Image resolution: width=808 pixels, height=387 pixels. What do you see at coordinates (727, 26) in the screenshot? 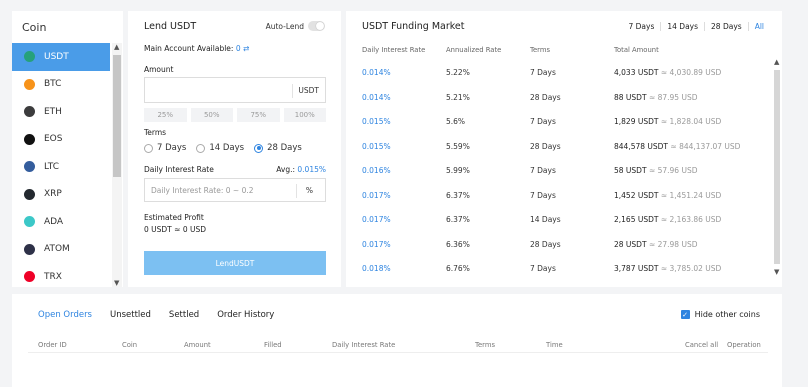
I see `period-tab-28-days: 28 Days` at bounding box center [727, 26].